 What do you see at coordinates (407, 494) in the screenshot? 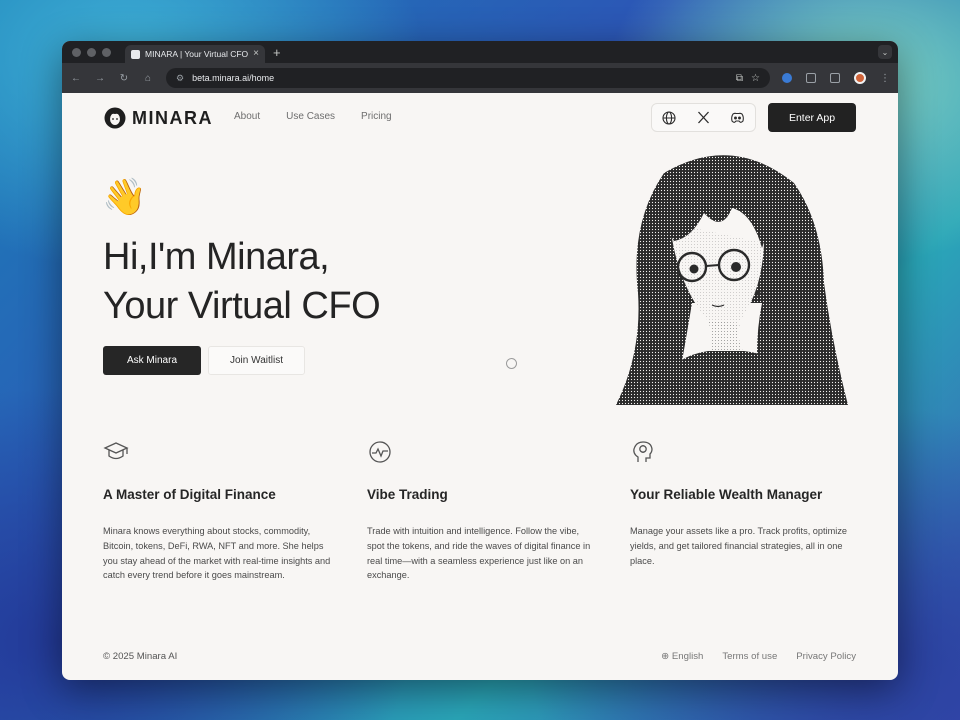
I see `feature-title: Vibe Trading` at bounding box center [407, 494].